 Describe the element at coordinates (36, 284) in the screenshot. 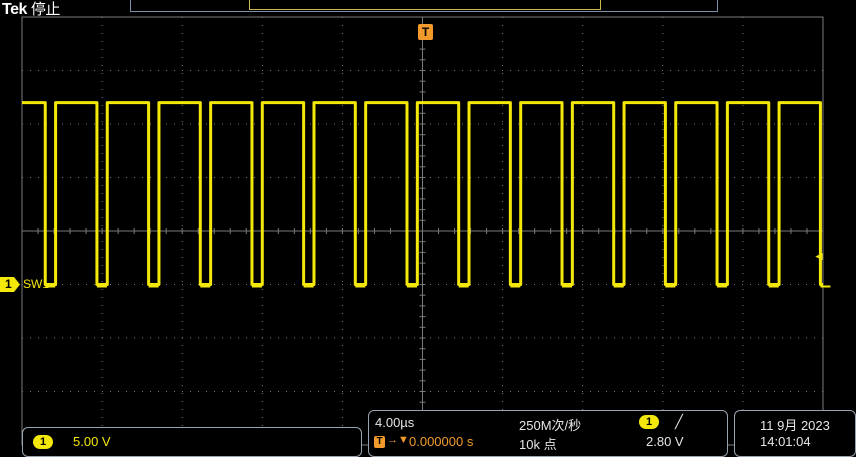

I see `channel1-label: SW1` at that location.